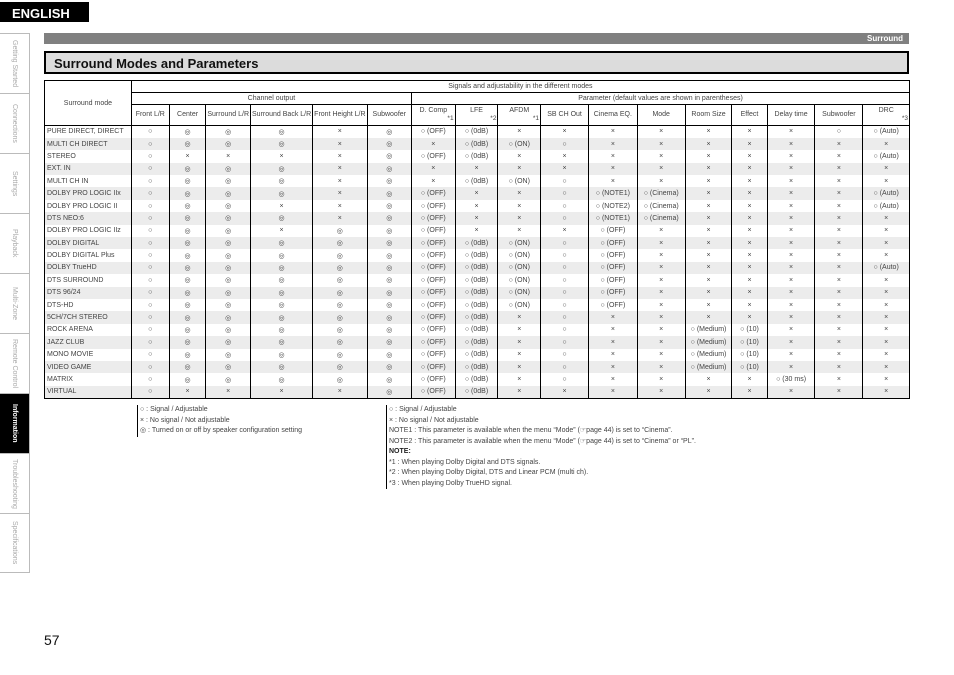 This screenshot has width=954, height=675. Describe the element at coordinates (15, 63) in the screenshot. I see `nav-tab: Getting Started` at that location.